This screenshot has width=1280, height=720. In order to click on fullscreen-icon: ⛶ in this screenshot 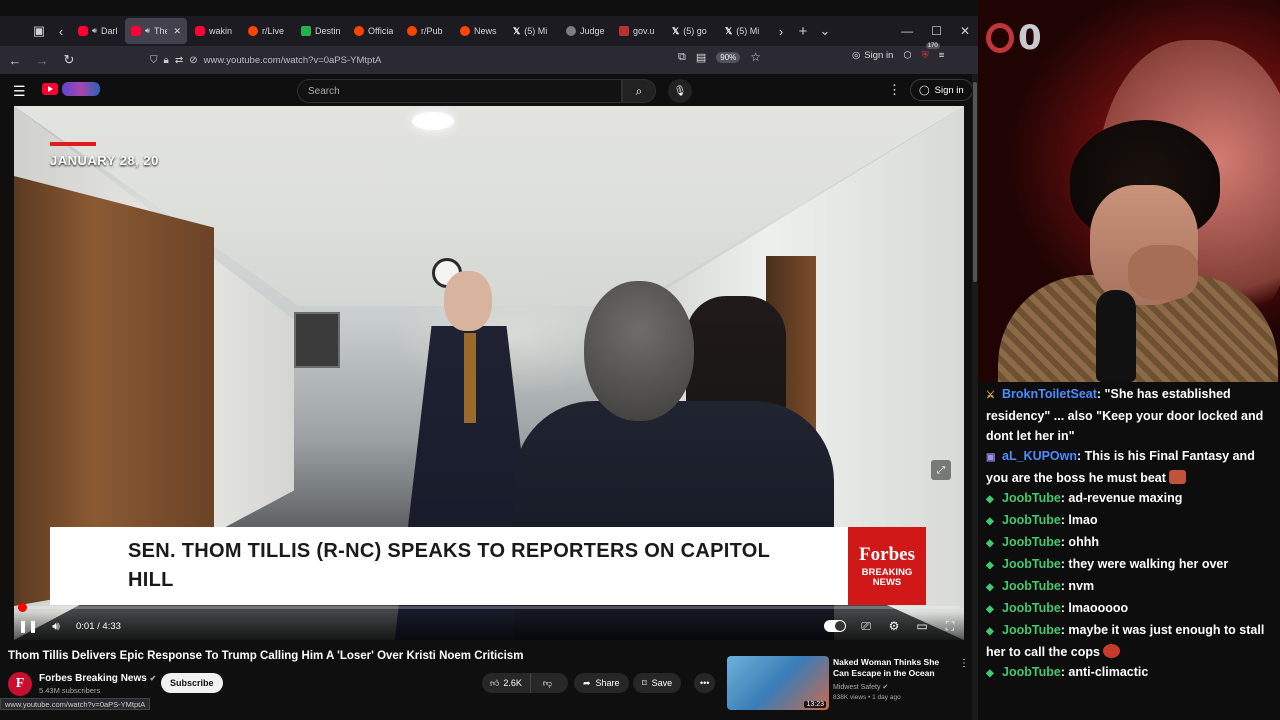, I will do `click(950, 626)`.